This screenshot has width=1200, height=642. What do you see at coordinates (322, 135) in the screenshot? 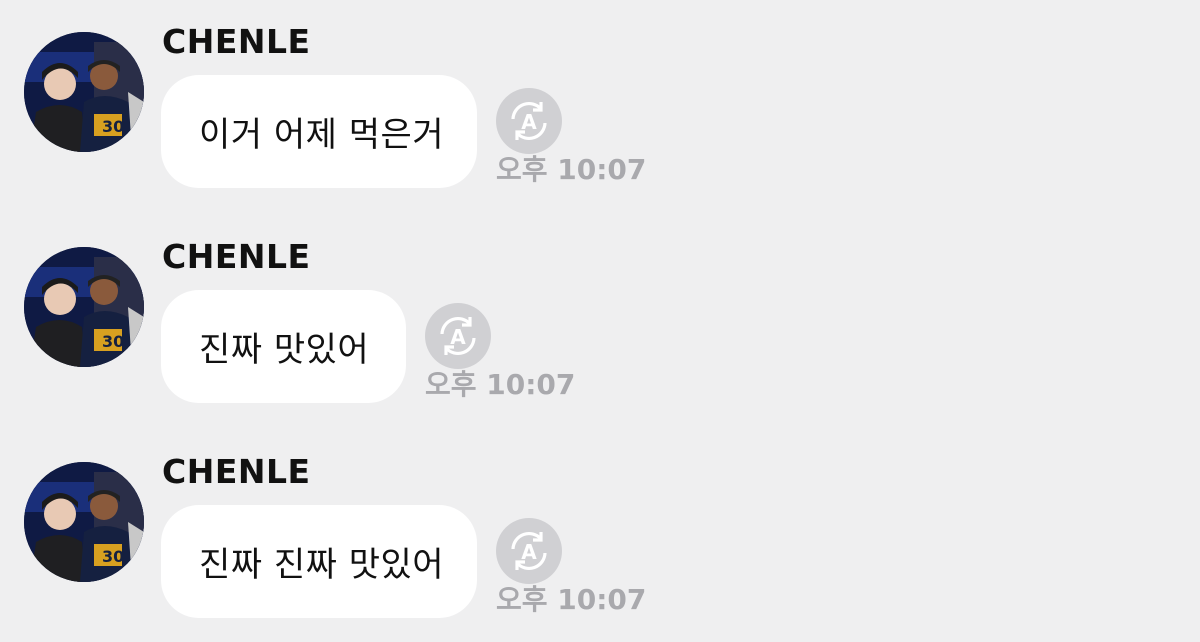
I see `message-text: 이거 어제 먹은거` at bounding box center [322, 135].